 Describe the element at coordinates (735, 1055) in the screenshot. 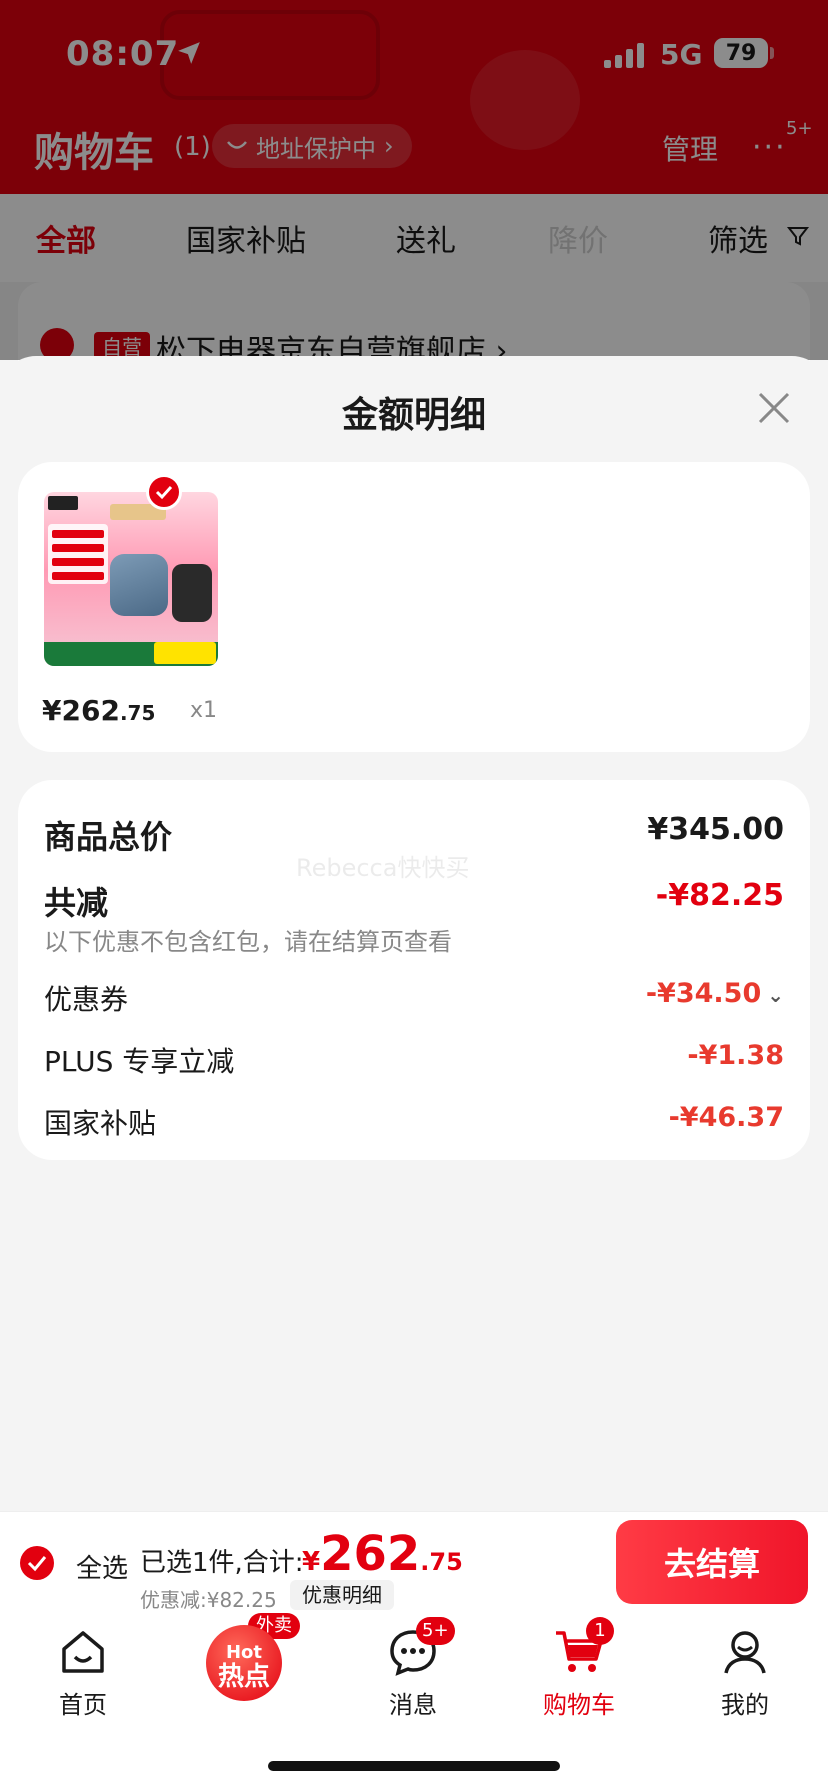

I see `plus-value: -¥1.38` at that location.